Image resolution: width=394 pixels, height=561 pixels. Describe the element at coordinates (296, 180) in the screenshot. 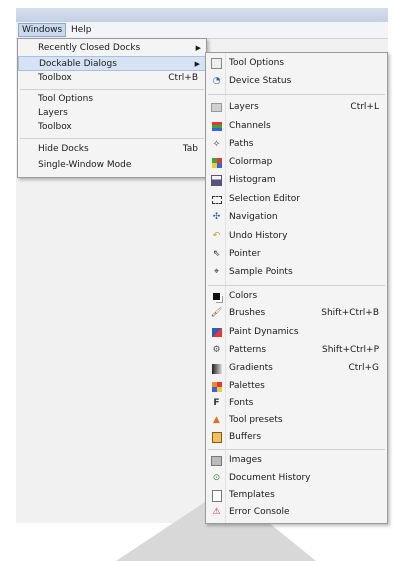

I see `menu-item-histogram: Histogram` at that location.